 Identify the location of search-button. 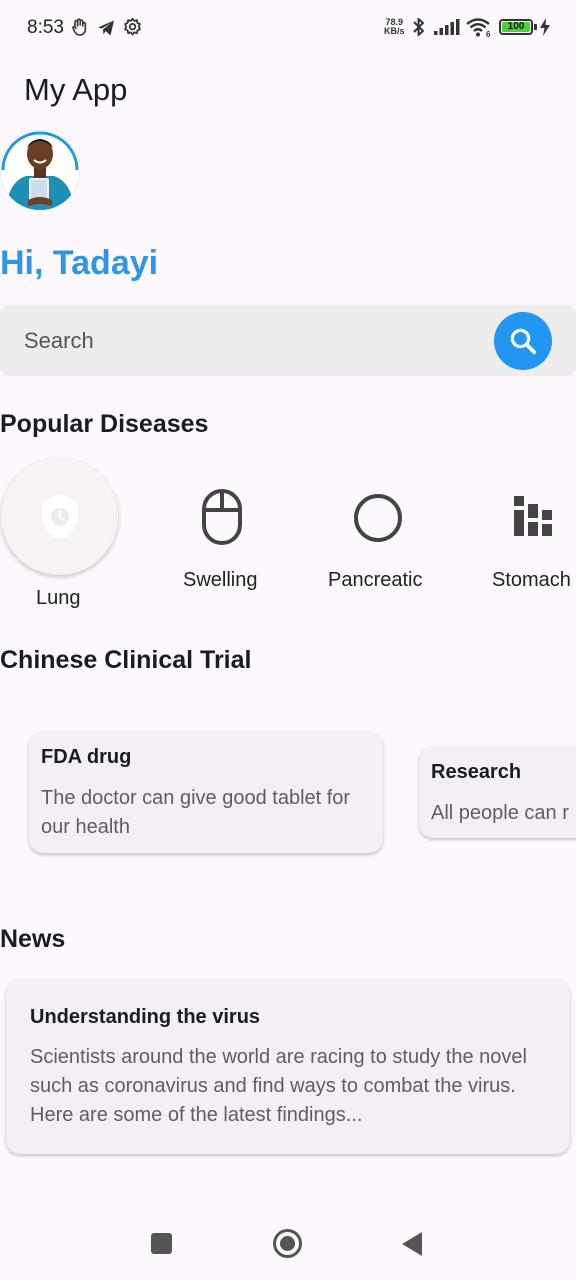
(523, 341).